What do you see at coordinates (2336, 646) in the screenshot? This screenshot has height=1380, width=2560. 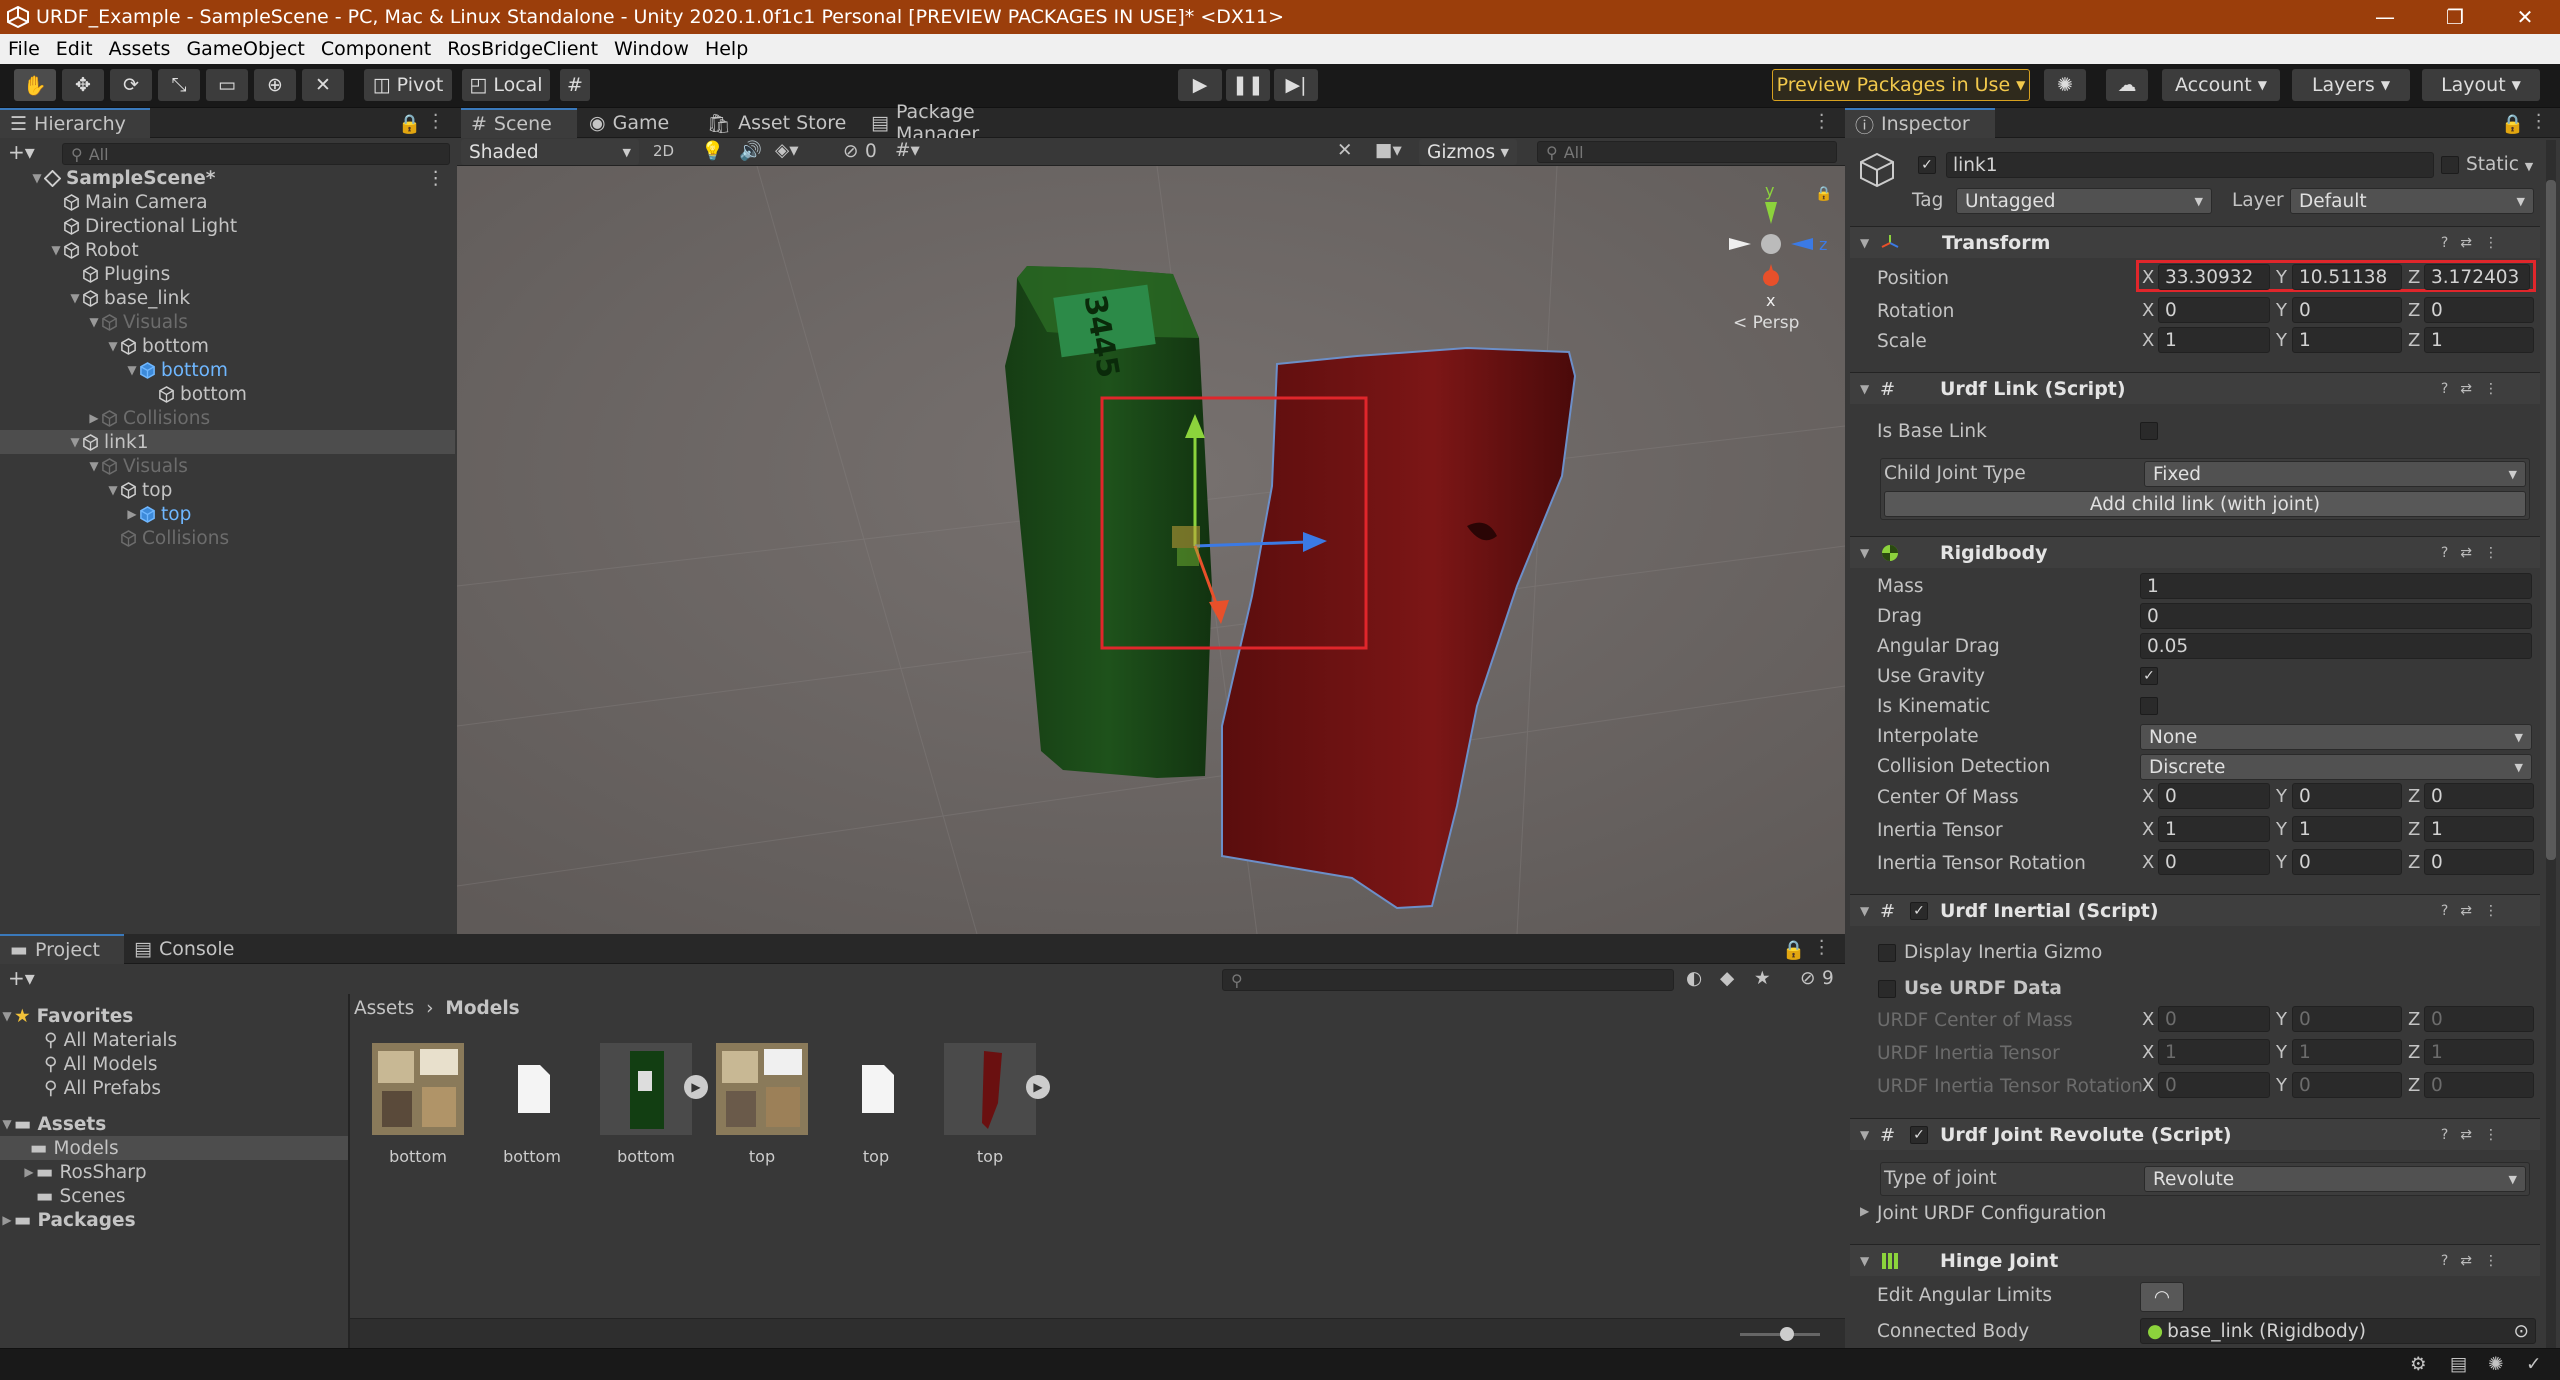 I see `angular-drag-field: 0.05` at bounding box center [2336, 646].